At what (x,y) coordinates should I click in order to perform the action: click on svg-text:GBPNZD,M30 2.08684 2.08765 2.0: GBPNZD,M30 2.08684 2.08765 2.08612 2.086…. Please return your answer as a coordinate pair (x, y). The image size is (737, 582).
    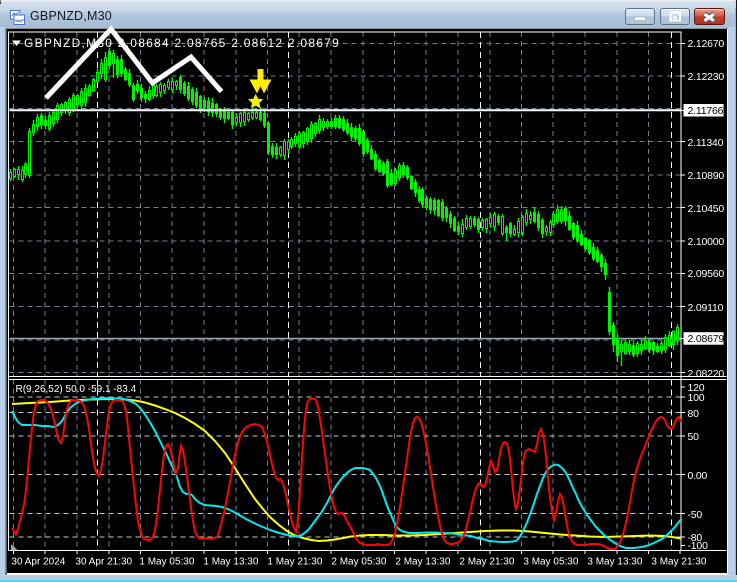
    Looking at the image, I should click on (182, 43).